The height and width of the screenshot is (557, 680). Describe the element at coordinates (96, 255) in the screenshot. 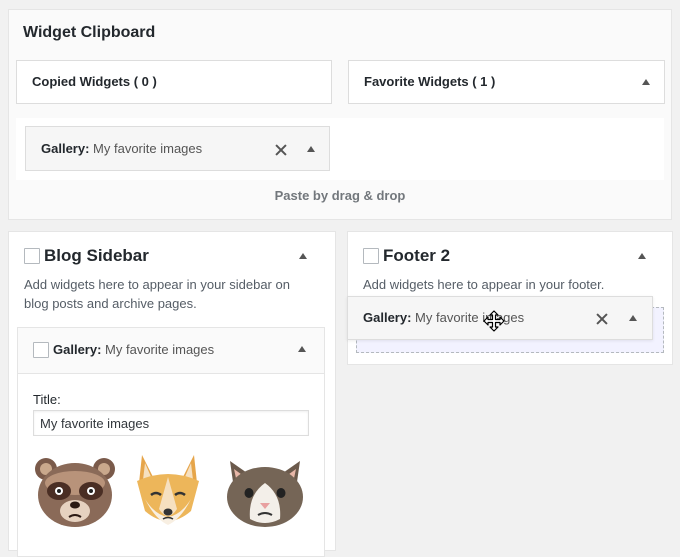

I see `blog-sidebar-title: Blog Sidebar` at that location.